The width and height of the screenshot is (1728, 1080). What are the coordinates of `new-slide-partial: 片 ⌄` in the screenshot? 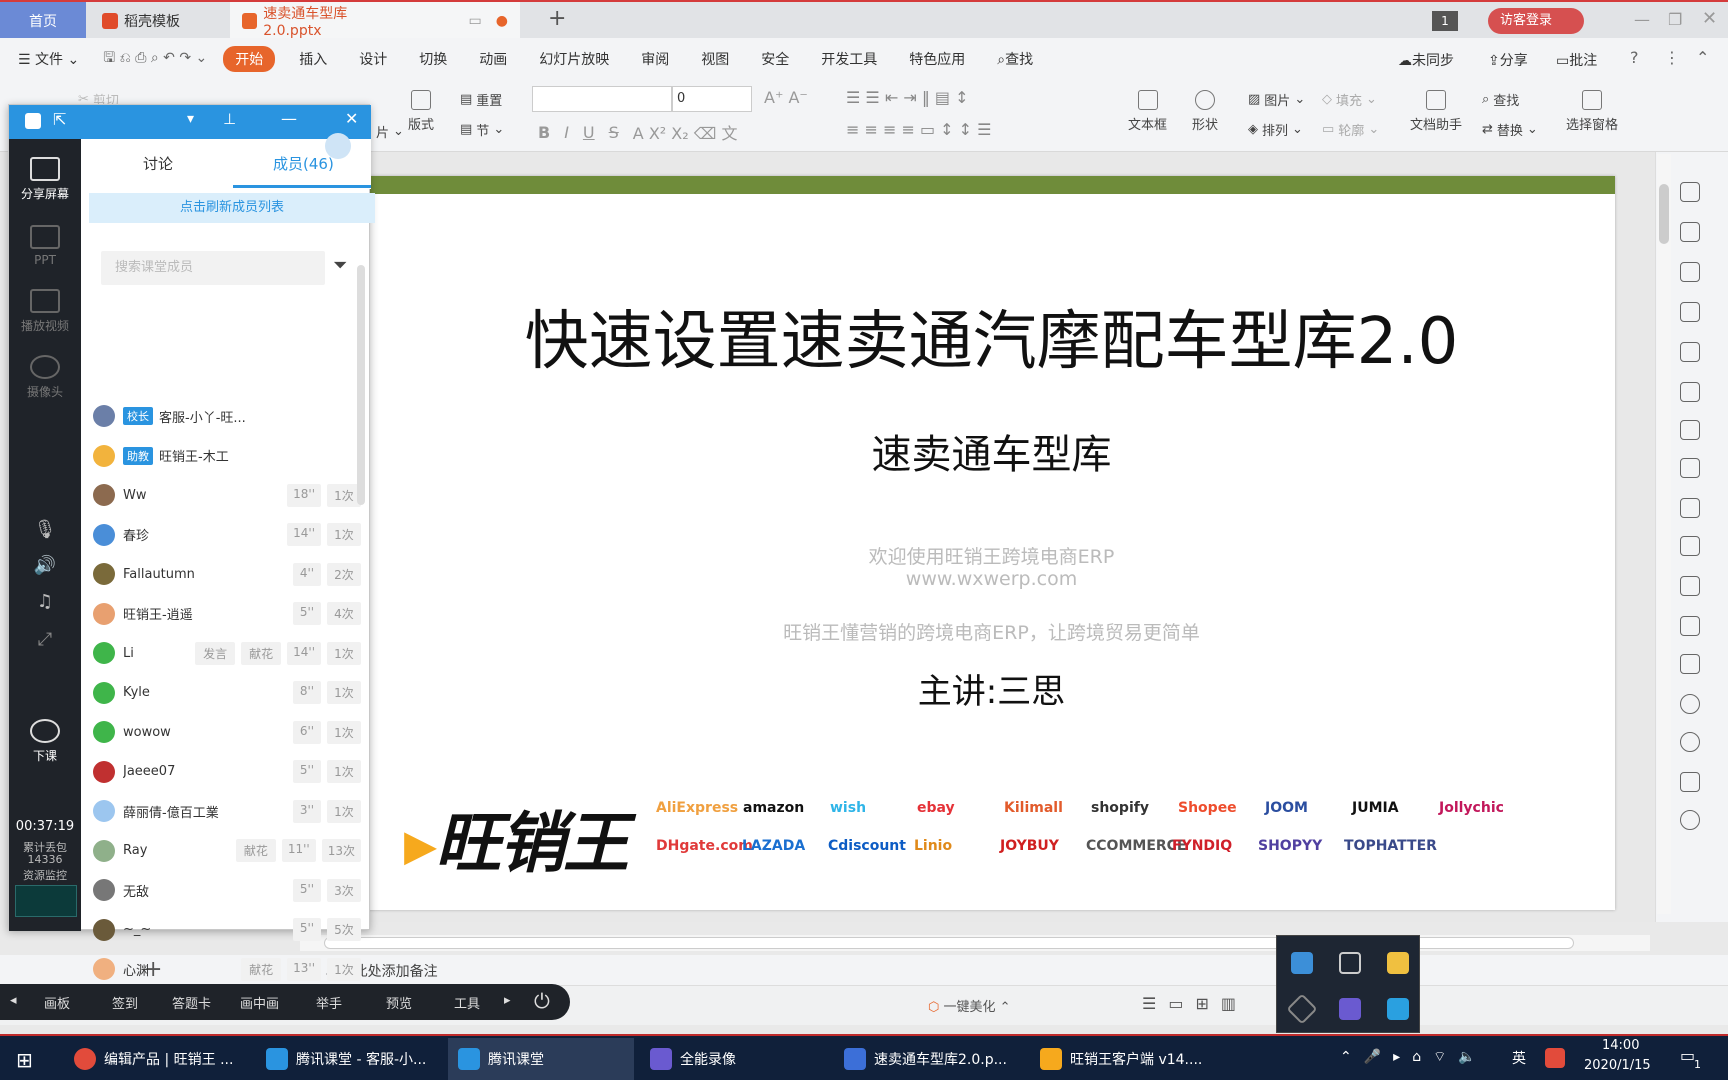 It's located at (390, 131).